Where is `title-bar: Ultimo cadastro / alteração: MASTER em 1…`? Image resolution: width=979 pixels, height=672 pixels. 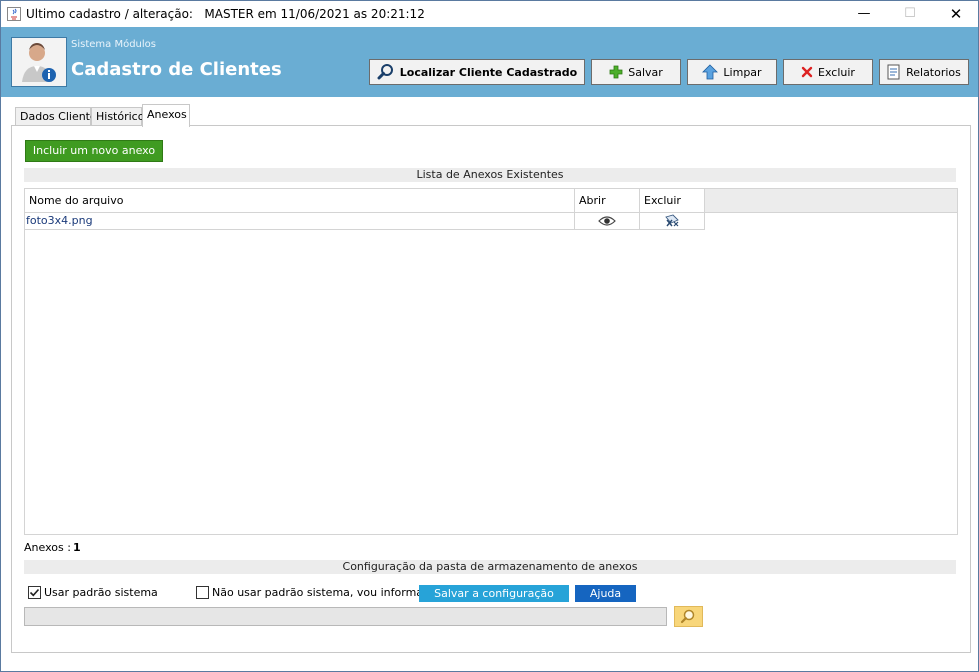 title-bar: Ultimo cadastro / alteração: MASTER em 1… is located at coordinates (489, 14).